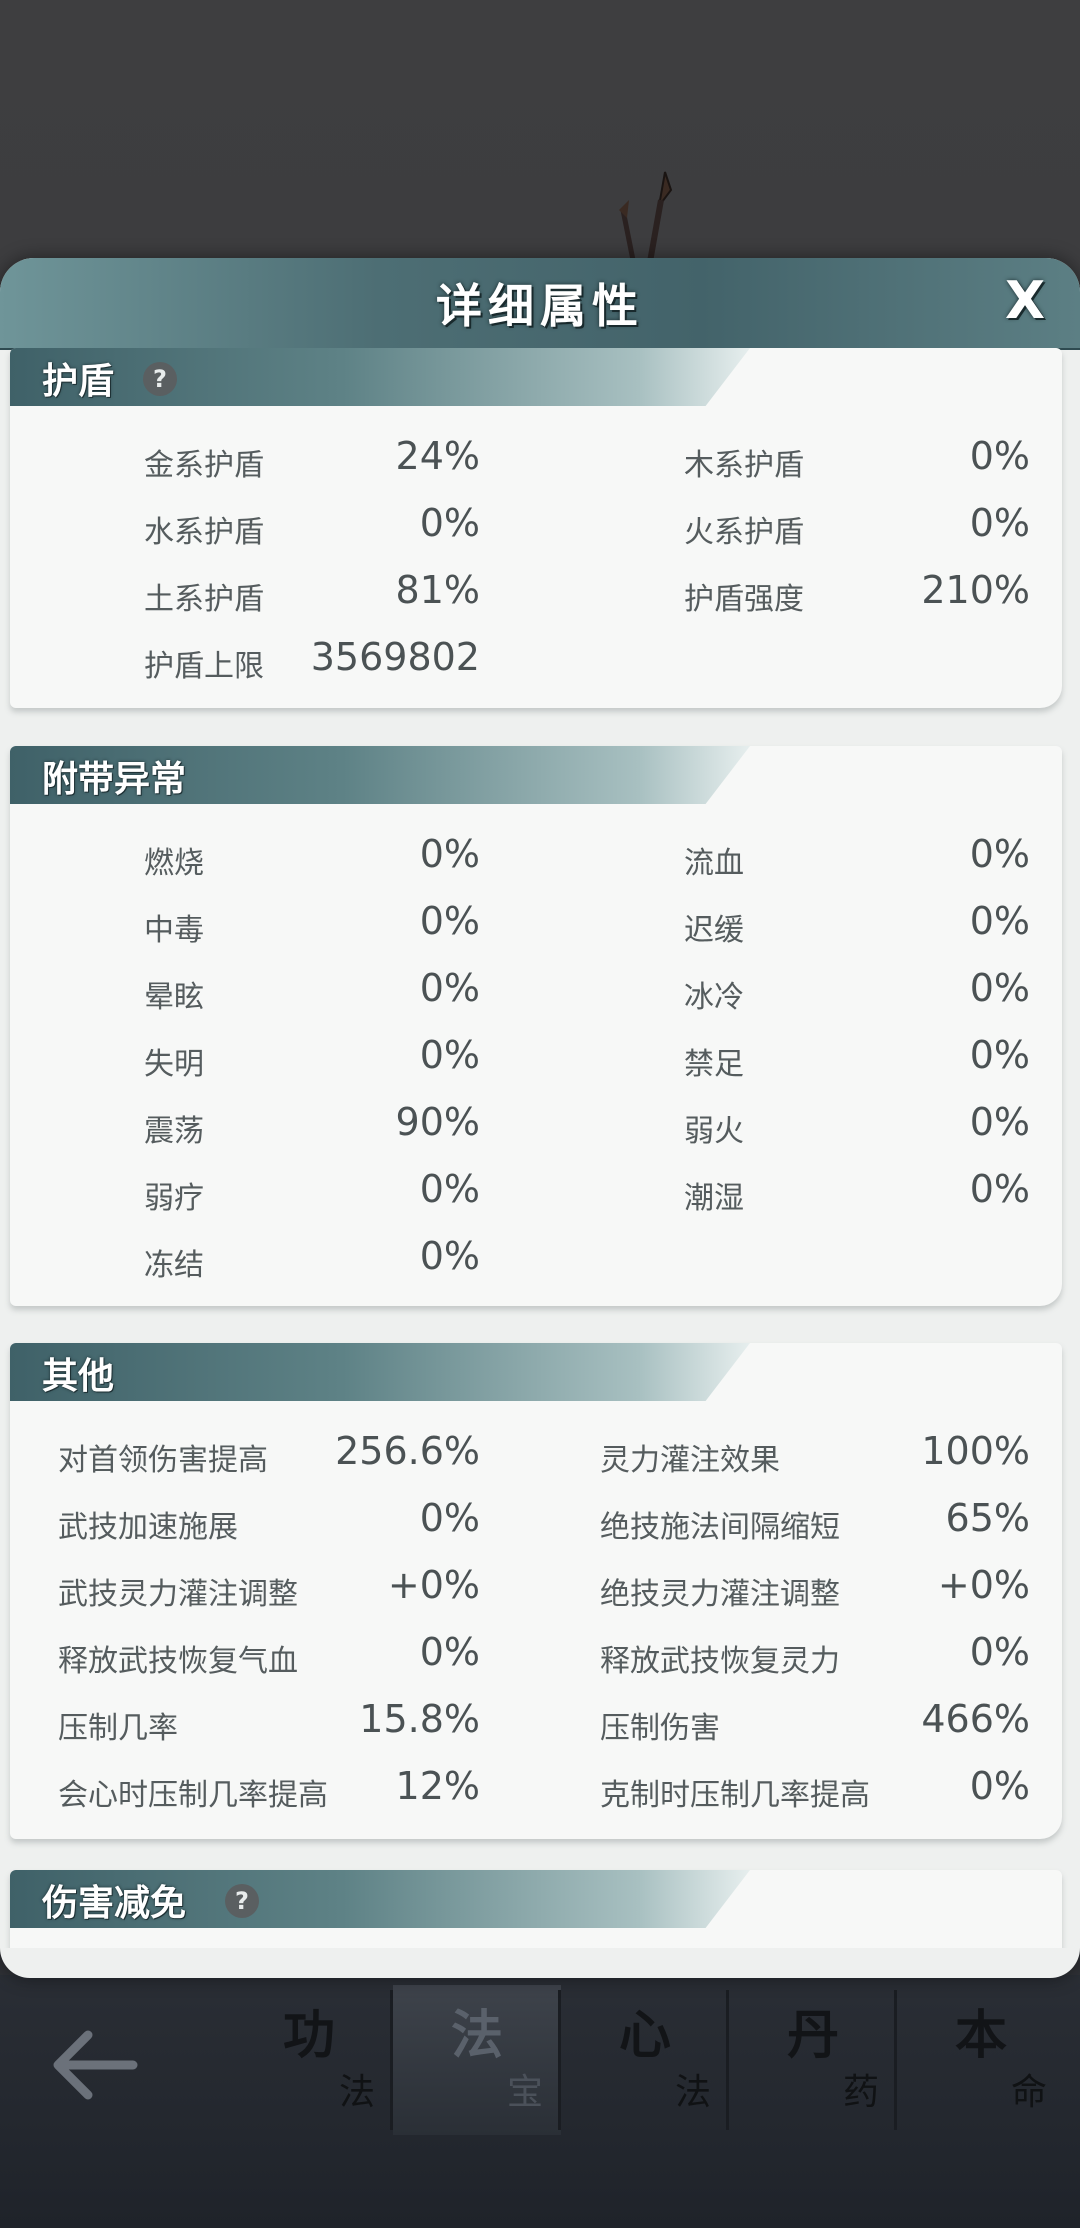 The height and width of the screenshot is (2228, 1080). Describe the element at coordinates (78, 381) in the screenshot. I see `section-title: 护盾` at that location.